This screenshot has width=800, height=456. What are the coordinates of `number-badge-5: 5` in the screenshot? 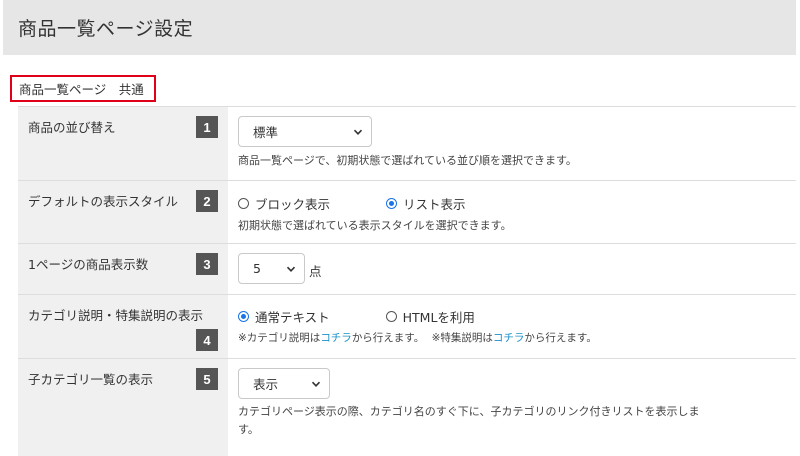 It's located at (207, 379).